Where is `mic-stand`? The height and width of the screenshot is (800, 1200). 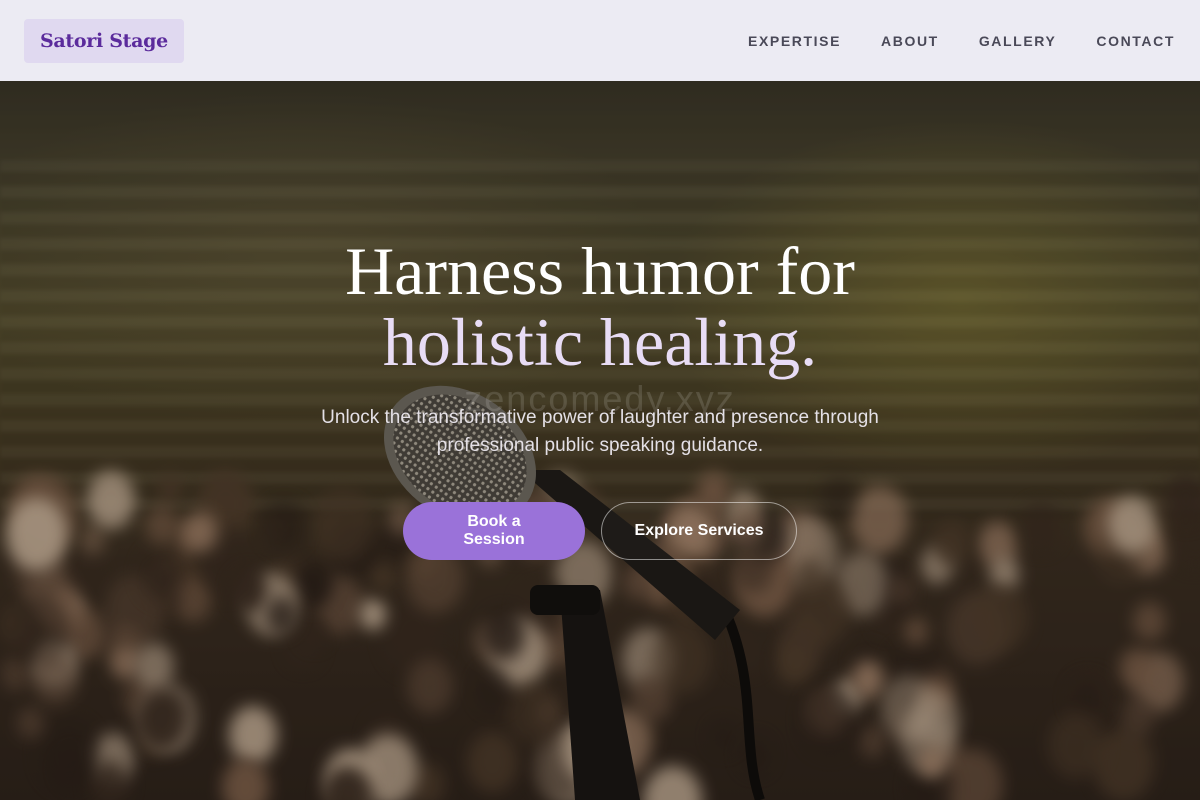 mic-stand is located at coordinates (600, 695).